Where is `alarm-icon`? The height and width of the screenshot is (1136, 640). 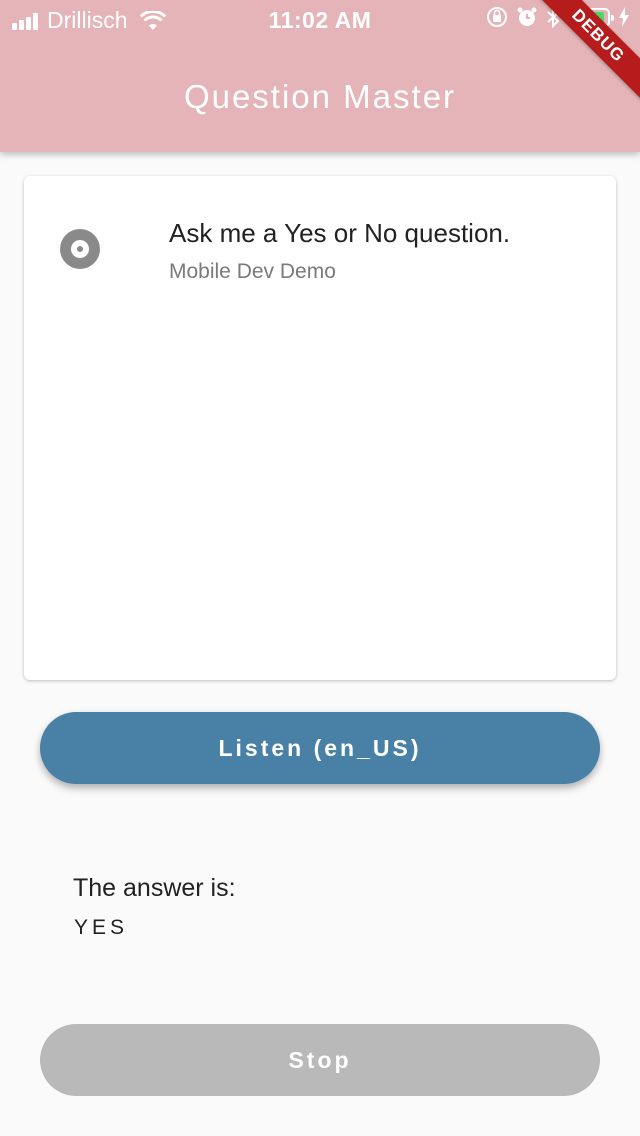
alarm-icon is located at coordinates (527, 16).